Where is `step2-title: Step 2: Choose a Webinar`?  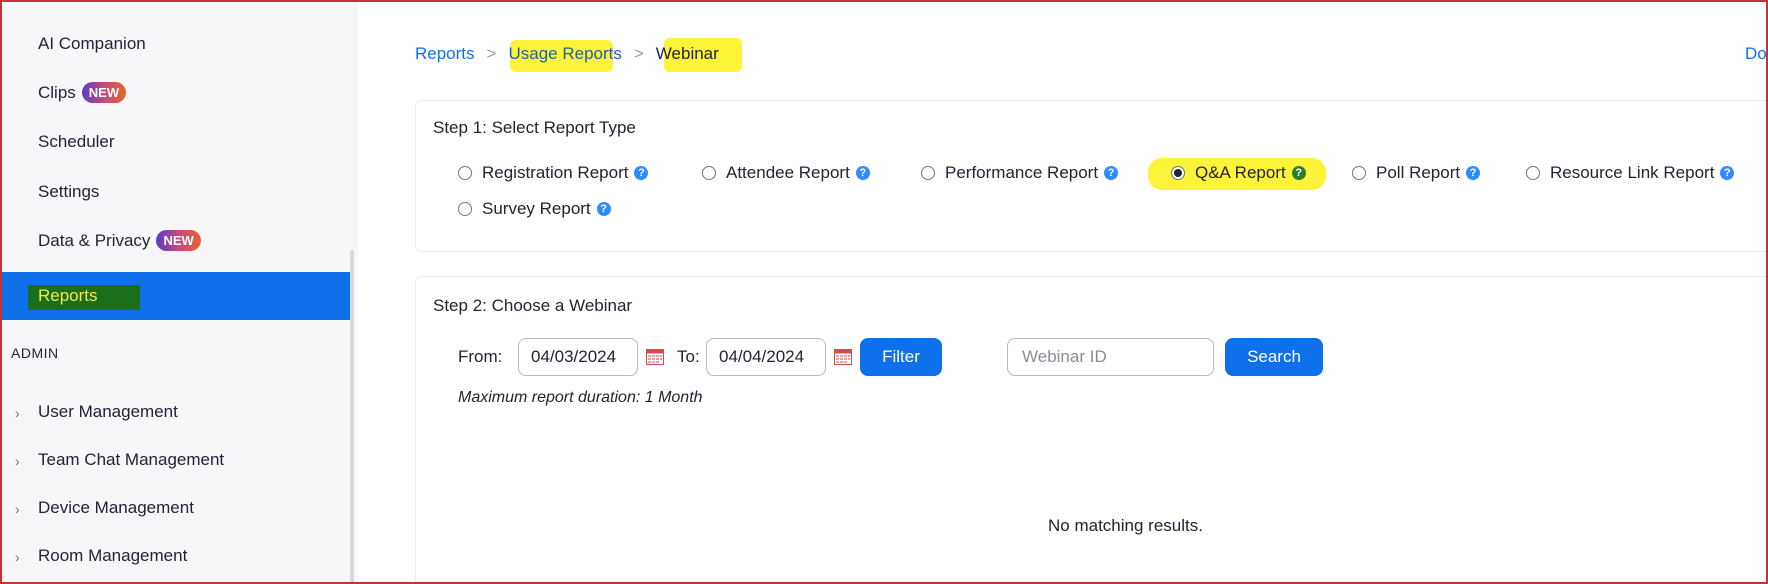
step2-title: Step 2: Choose a Webinar is located at coordinates (533, 305).